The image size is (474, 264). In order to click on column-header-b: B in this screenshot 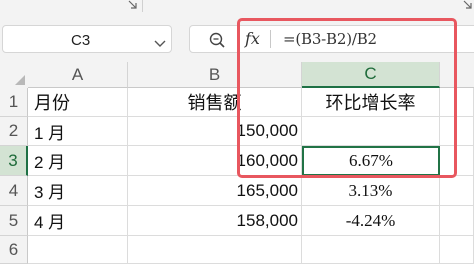, I will do `click(215, 75)`.